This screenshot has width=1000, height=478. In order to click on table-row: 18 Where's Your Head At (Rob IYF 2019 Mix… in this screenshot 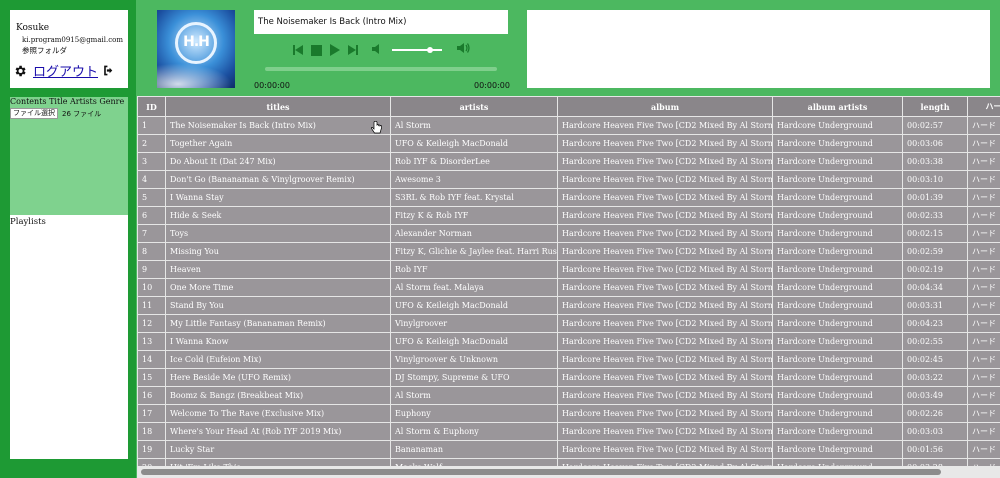, I will do `click(568, 431)`.